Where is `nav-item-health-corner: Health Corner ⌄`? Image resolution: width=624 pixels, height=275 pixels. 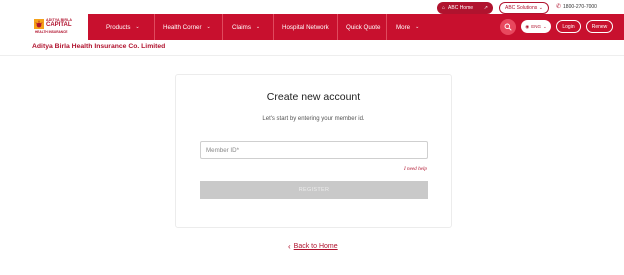 nav-item-health-corner: Health Corner ⌄ is located at coordinates (187, 27).